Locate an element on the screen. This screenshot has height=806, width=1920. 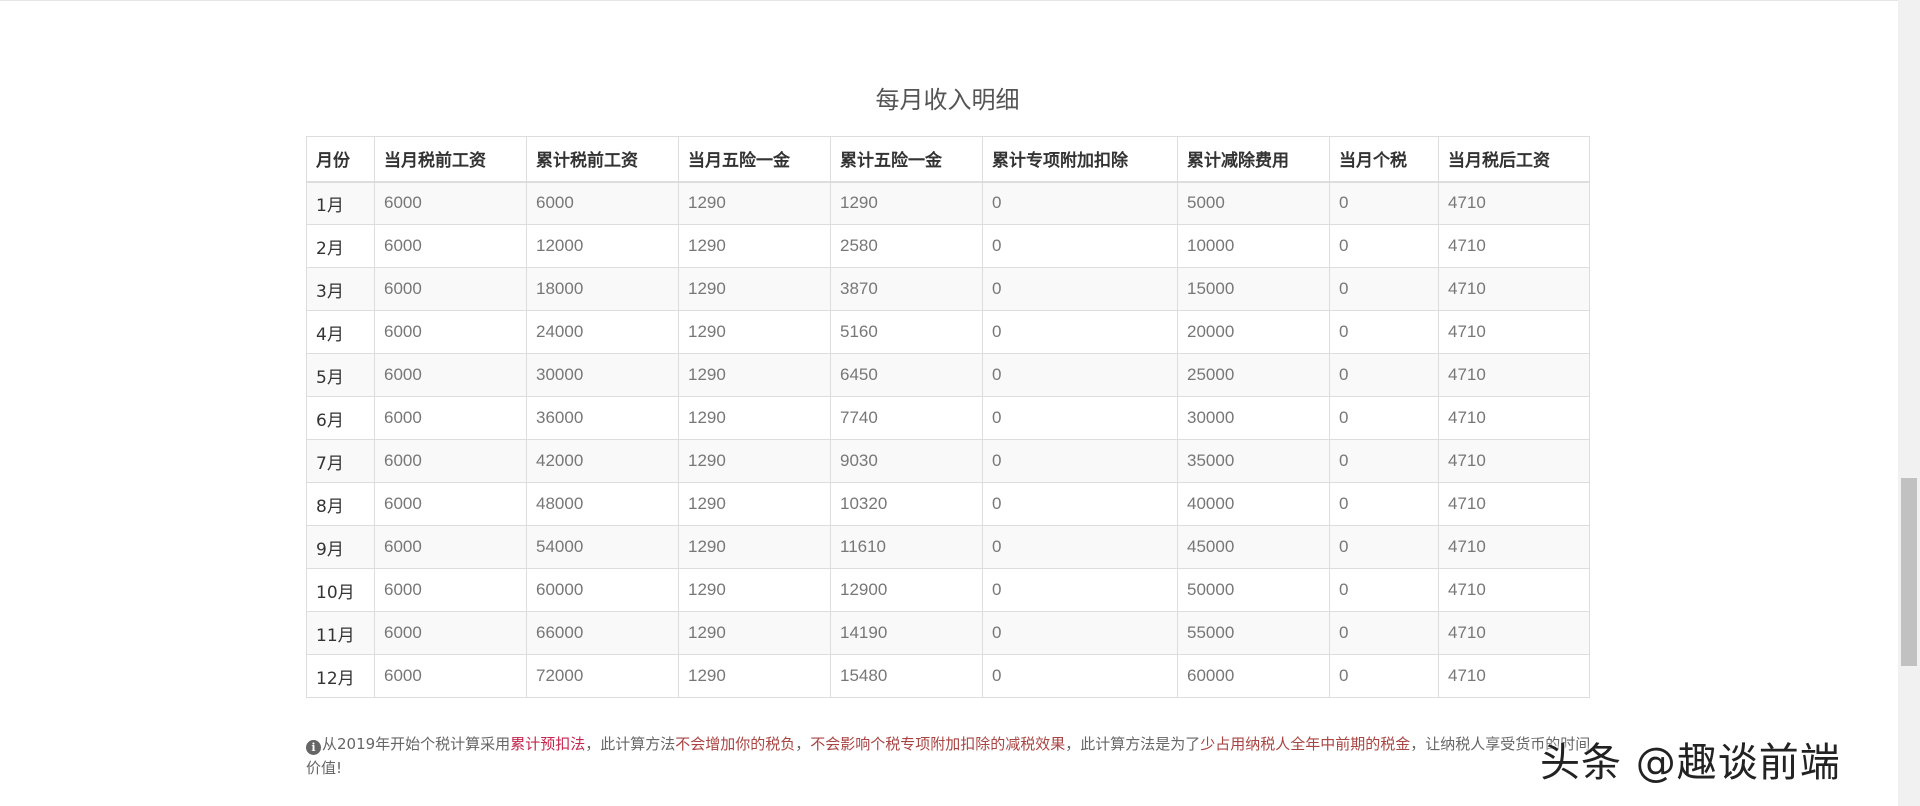
table-cell: 12900 is located at coordinates (906, 590).